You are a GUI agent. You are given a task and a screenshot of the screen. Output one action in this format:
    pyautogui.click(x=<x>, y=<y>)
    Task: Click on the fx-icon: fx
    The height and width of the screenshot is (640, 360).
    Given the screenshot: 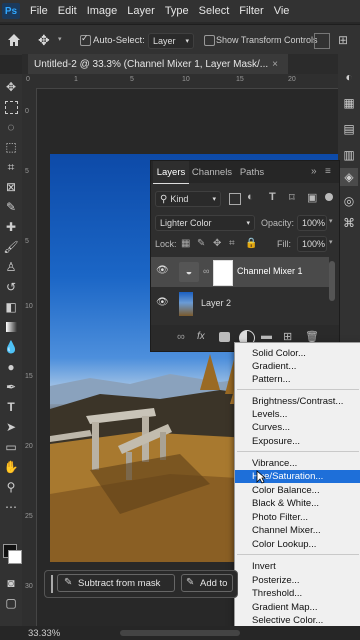 What is the action you would take?
    pyautogui.click(x=201, y=336)
    